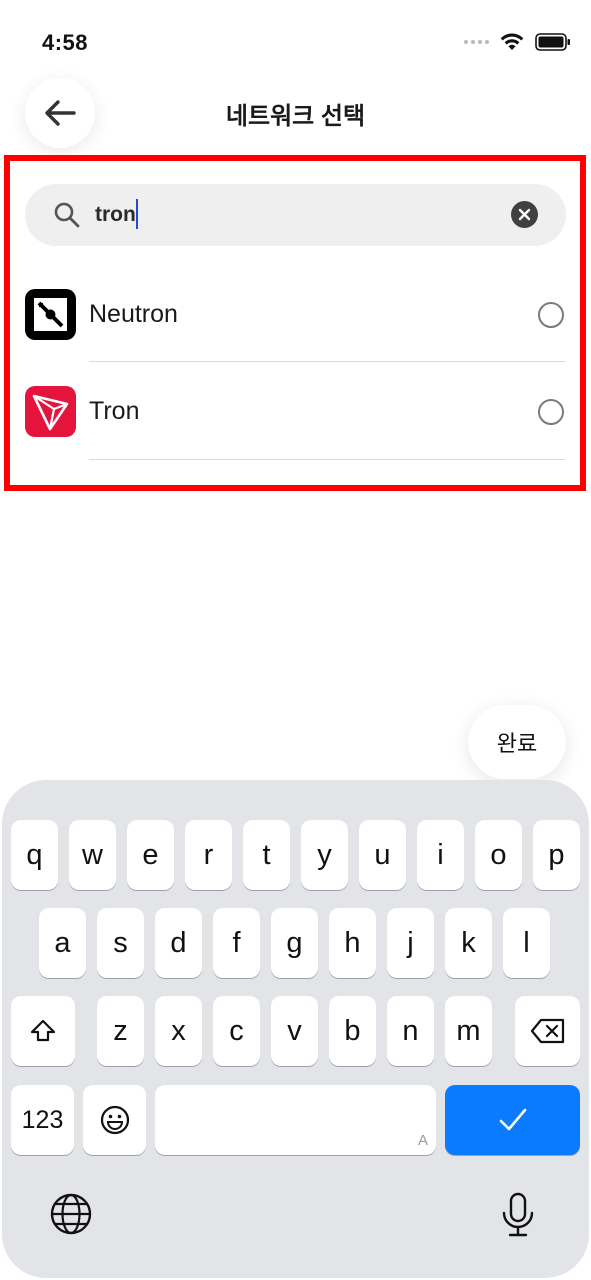 This screenshot has height=1280, width=591. Describe the element at coordinates (468, 943) in the screenshot. I see `key-k: k` at that location.